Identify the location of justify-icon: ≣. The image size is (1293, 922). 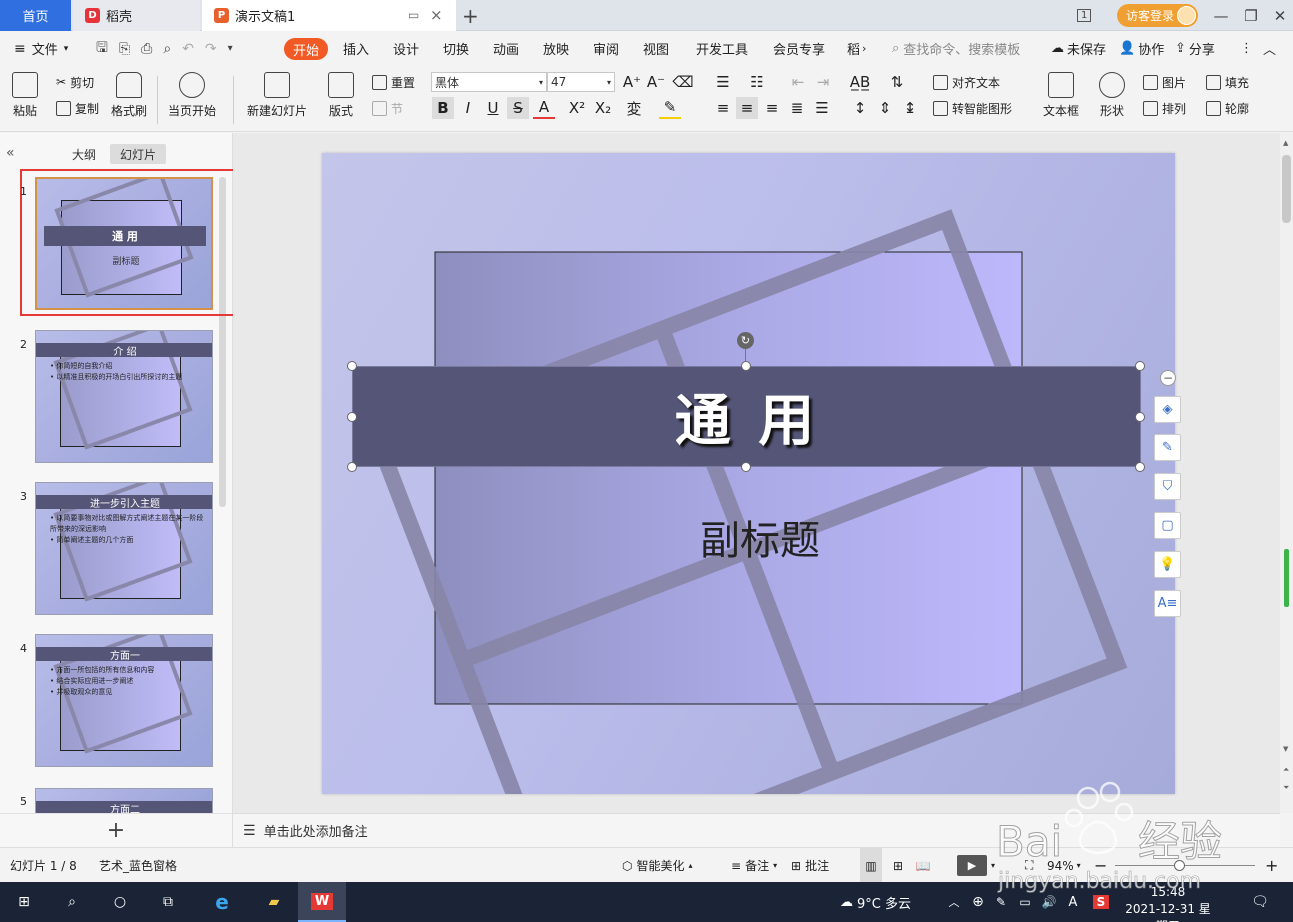
(797, 108).